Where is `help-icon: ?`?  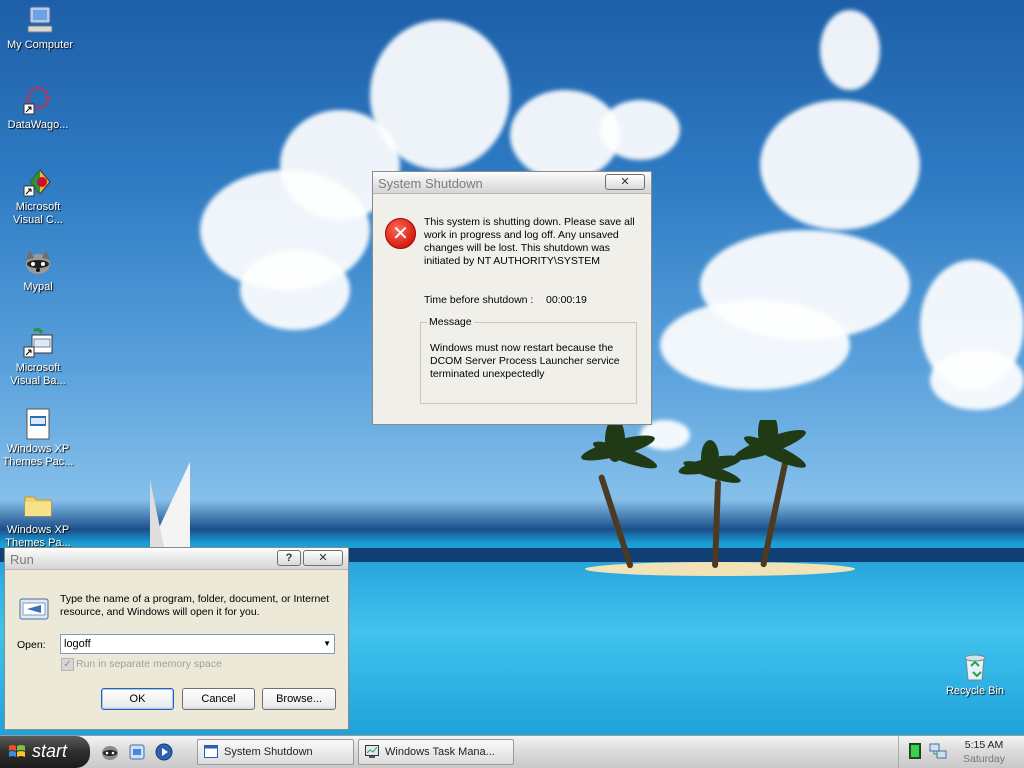 help-icon: ? is located at coordinates (289, 558).